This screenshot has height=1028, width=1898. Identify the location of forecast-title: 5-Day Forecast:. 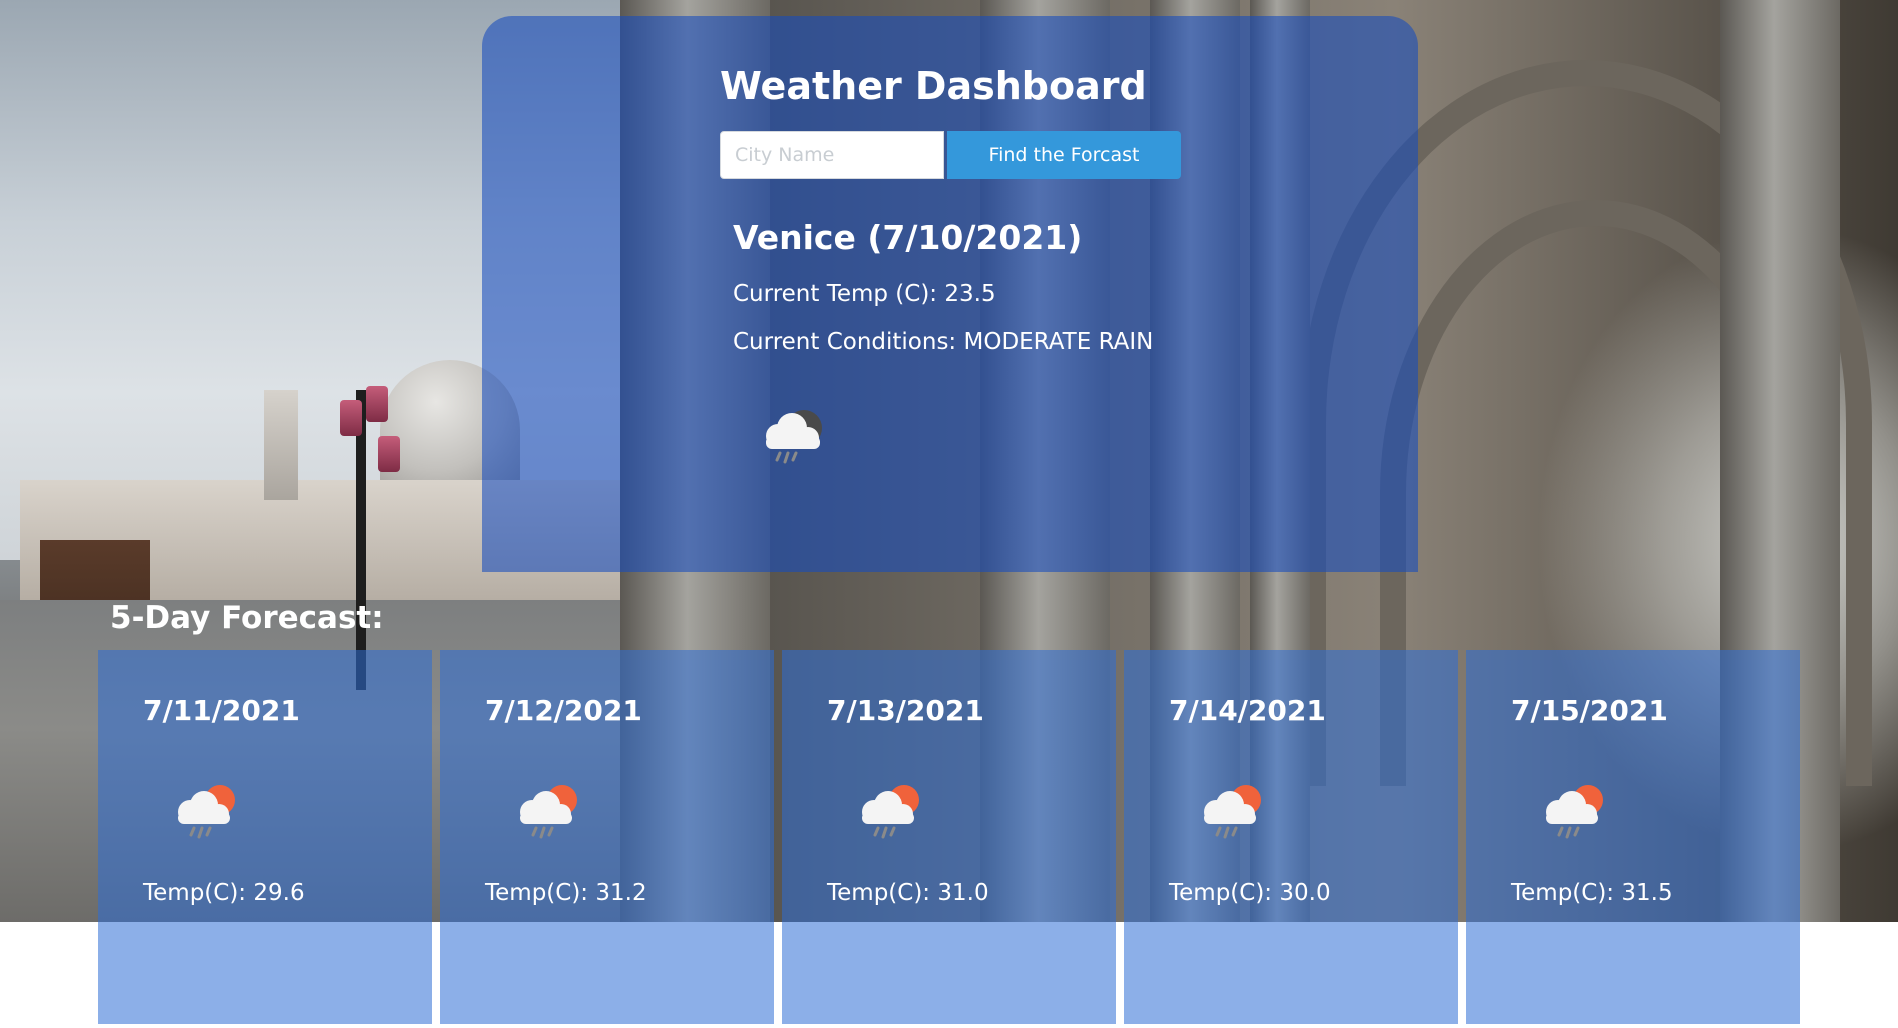
(247, 618).